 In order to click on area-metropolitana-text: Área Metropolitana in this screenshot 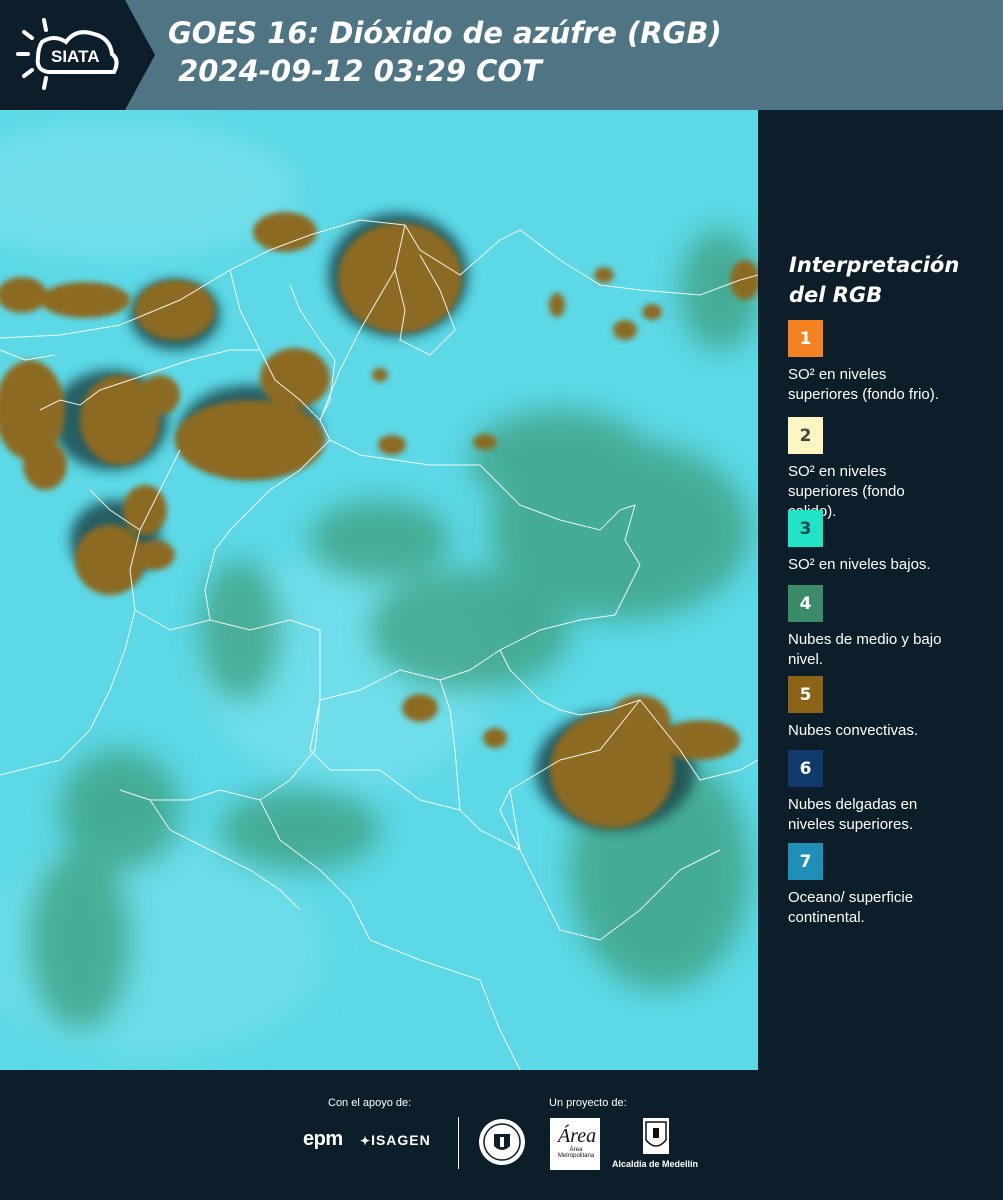, I will do `click(576, 1153)`.